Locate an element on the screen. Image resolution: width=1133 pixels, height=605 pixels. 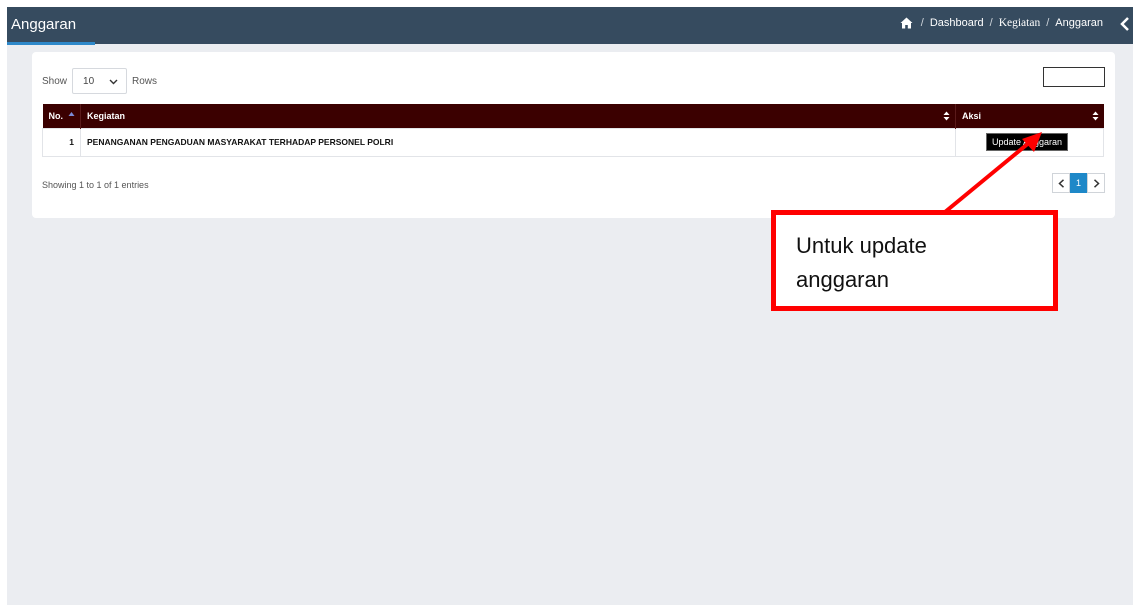
rows-length-control: Show 10 Rows is located at coordinates (99, 81).